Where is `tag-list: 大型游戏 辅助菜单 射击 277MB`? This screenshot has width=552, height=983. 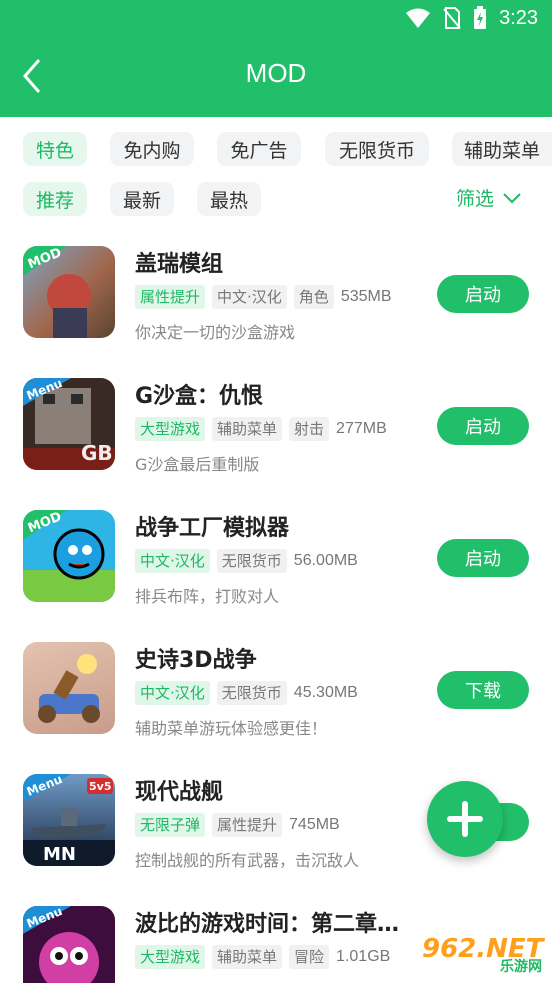 tag-list: 大型游戏 辅助菜单 射击 277MB is located at coordinates (261, 429).